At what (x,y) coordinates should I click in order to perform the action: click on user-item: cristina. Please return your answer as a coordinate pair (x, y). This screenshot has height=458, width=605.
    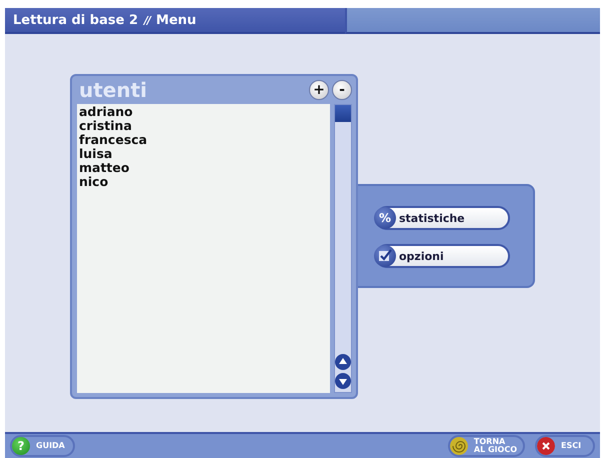
    Looking at the image, I should click on (203, 126).